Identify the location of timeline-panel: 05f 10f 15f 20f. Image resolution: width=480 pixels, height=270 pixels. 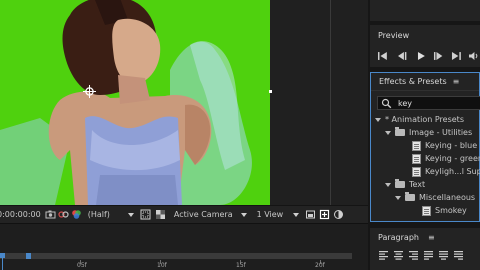
(184, 246).